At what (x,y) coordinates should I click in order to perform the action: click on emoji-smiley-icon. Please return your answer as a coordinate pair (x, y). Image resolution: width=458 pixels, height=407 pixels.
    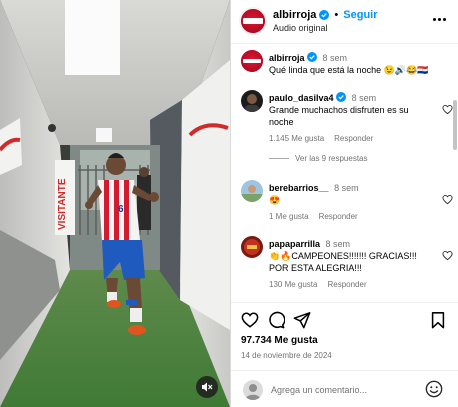
    Looking at the image, I should click on (434, 389).